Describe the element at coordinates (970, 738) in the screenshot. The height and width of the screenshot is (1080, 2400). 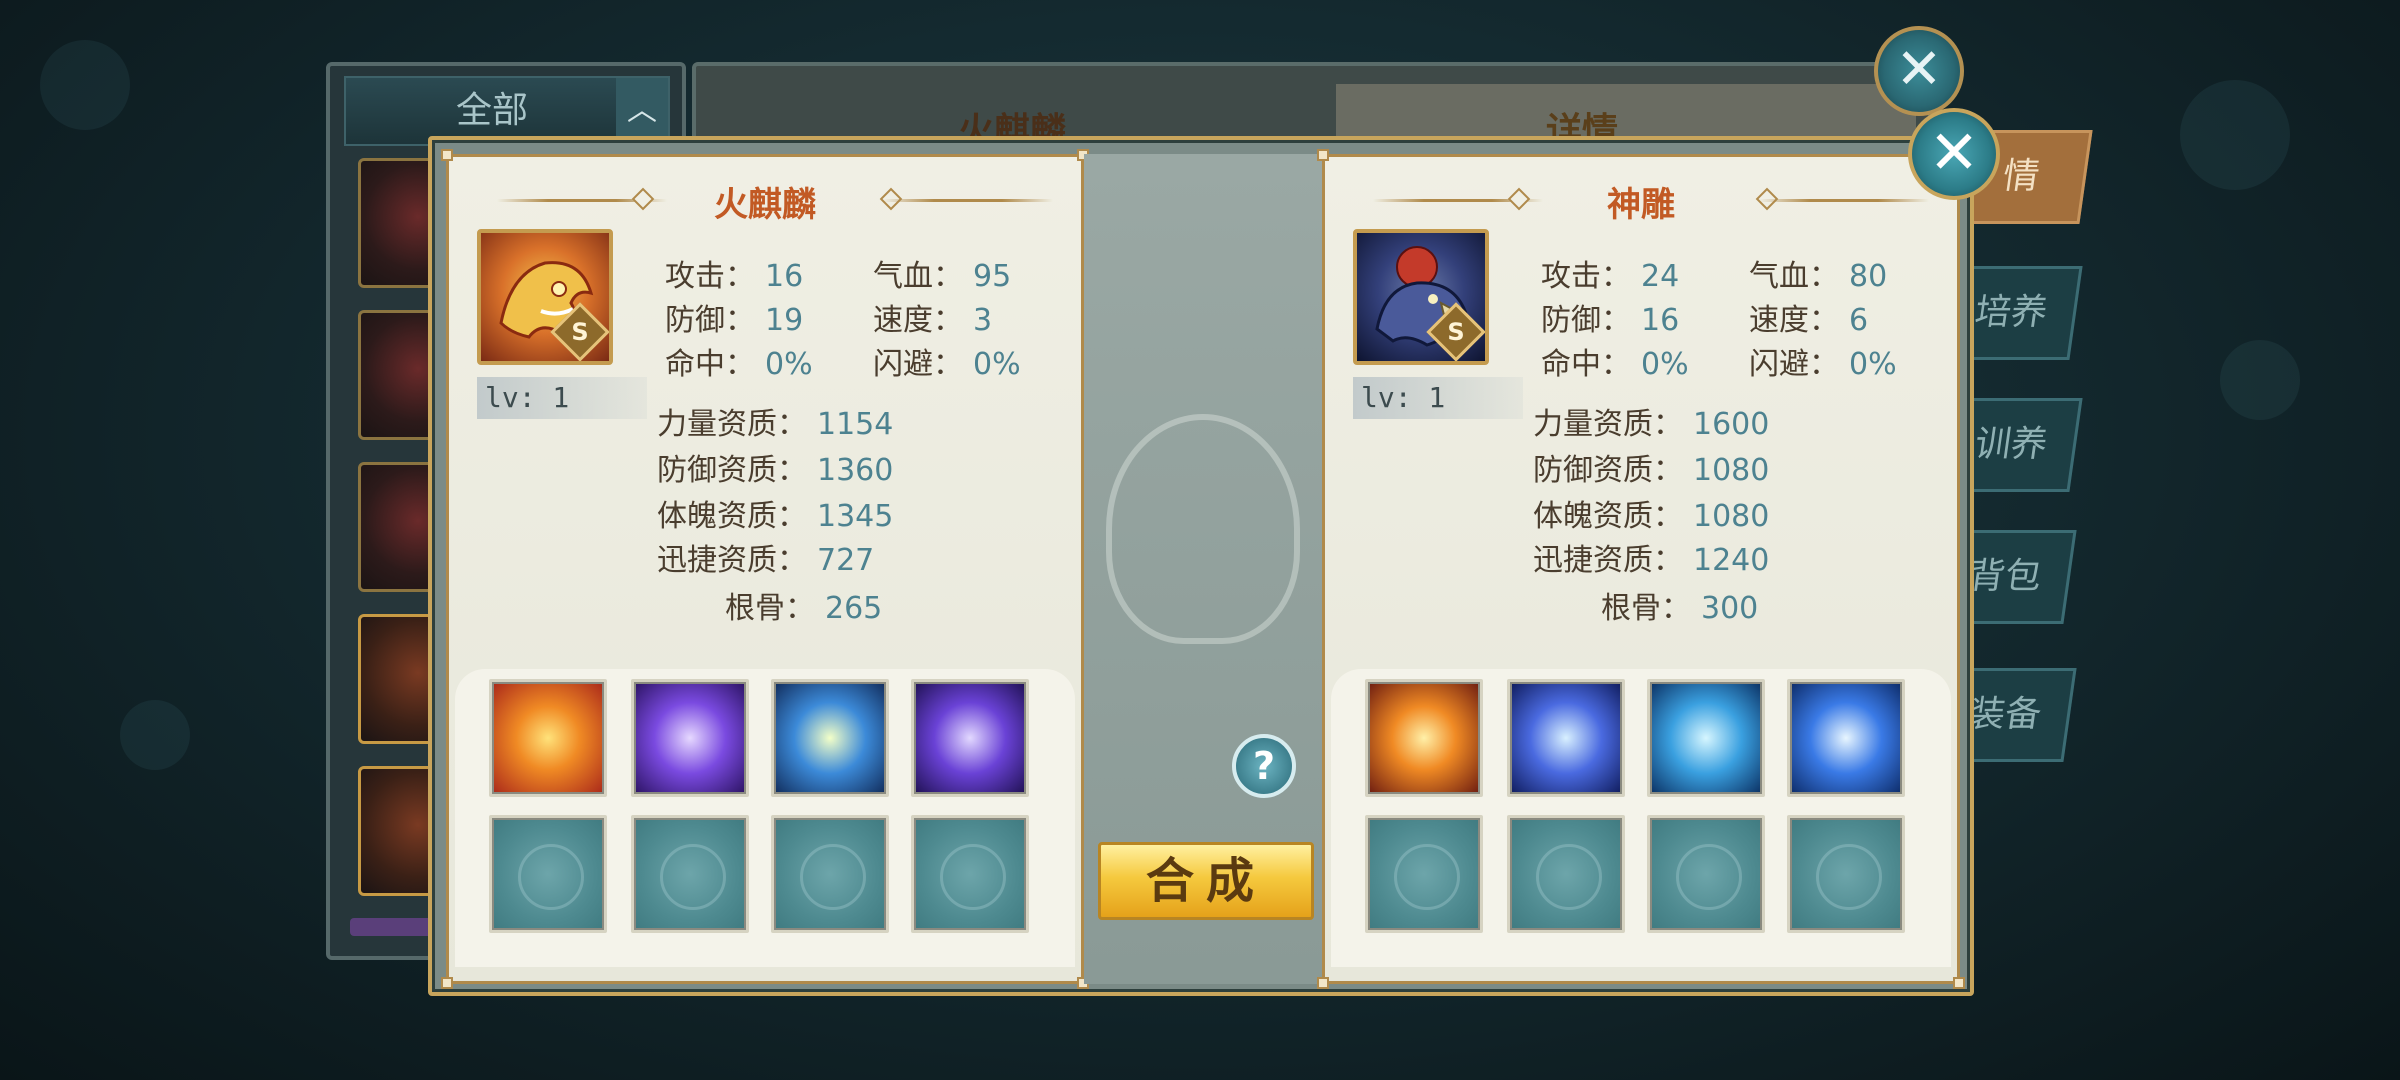
I see `vortex-icon` at that location.